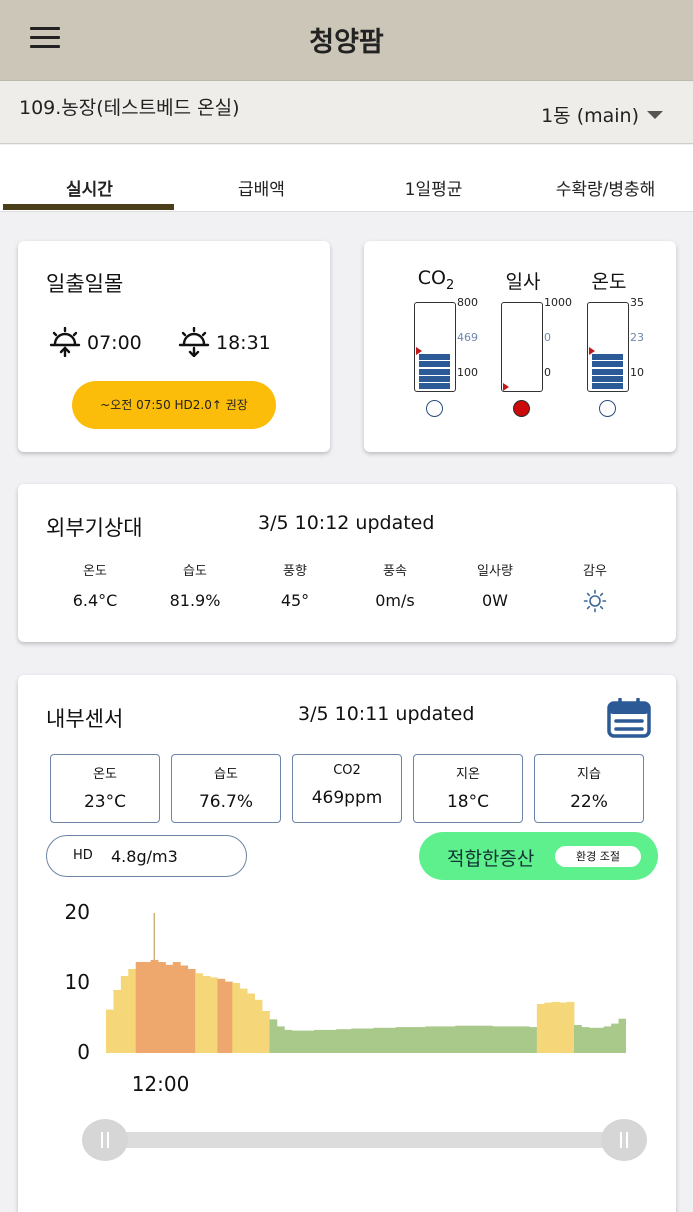  I want to click on sensor-label: 지습, so click(589, 774).